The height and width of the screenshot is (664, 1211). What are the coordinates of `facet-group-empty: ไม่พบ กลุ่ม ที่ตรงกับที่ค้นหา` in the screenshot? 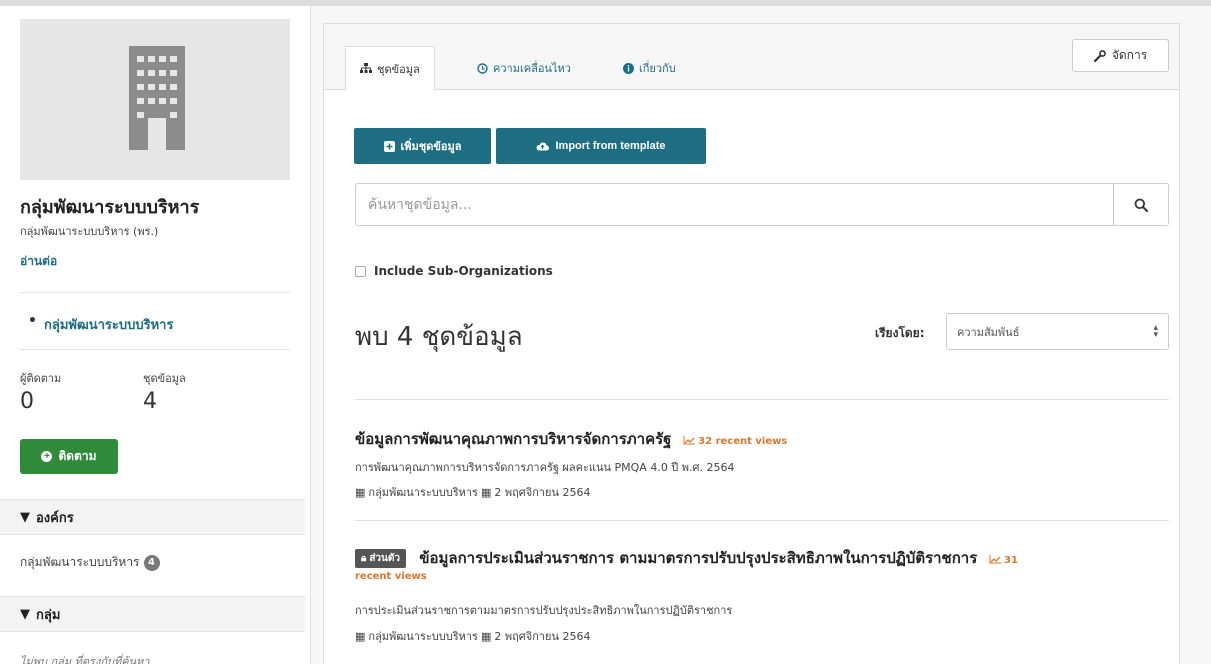 It's located at (85, 659).